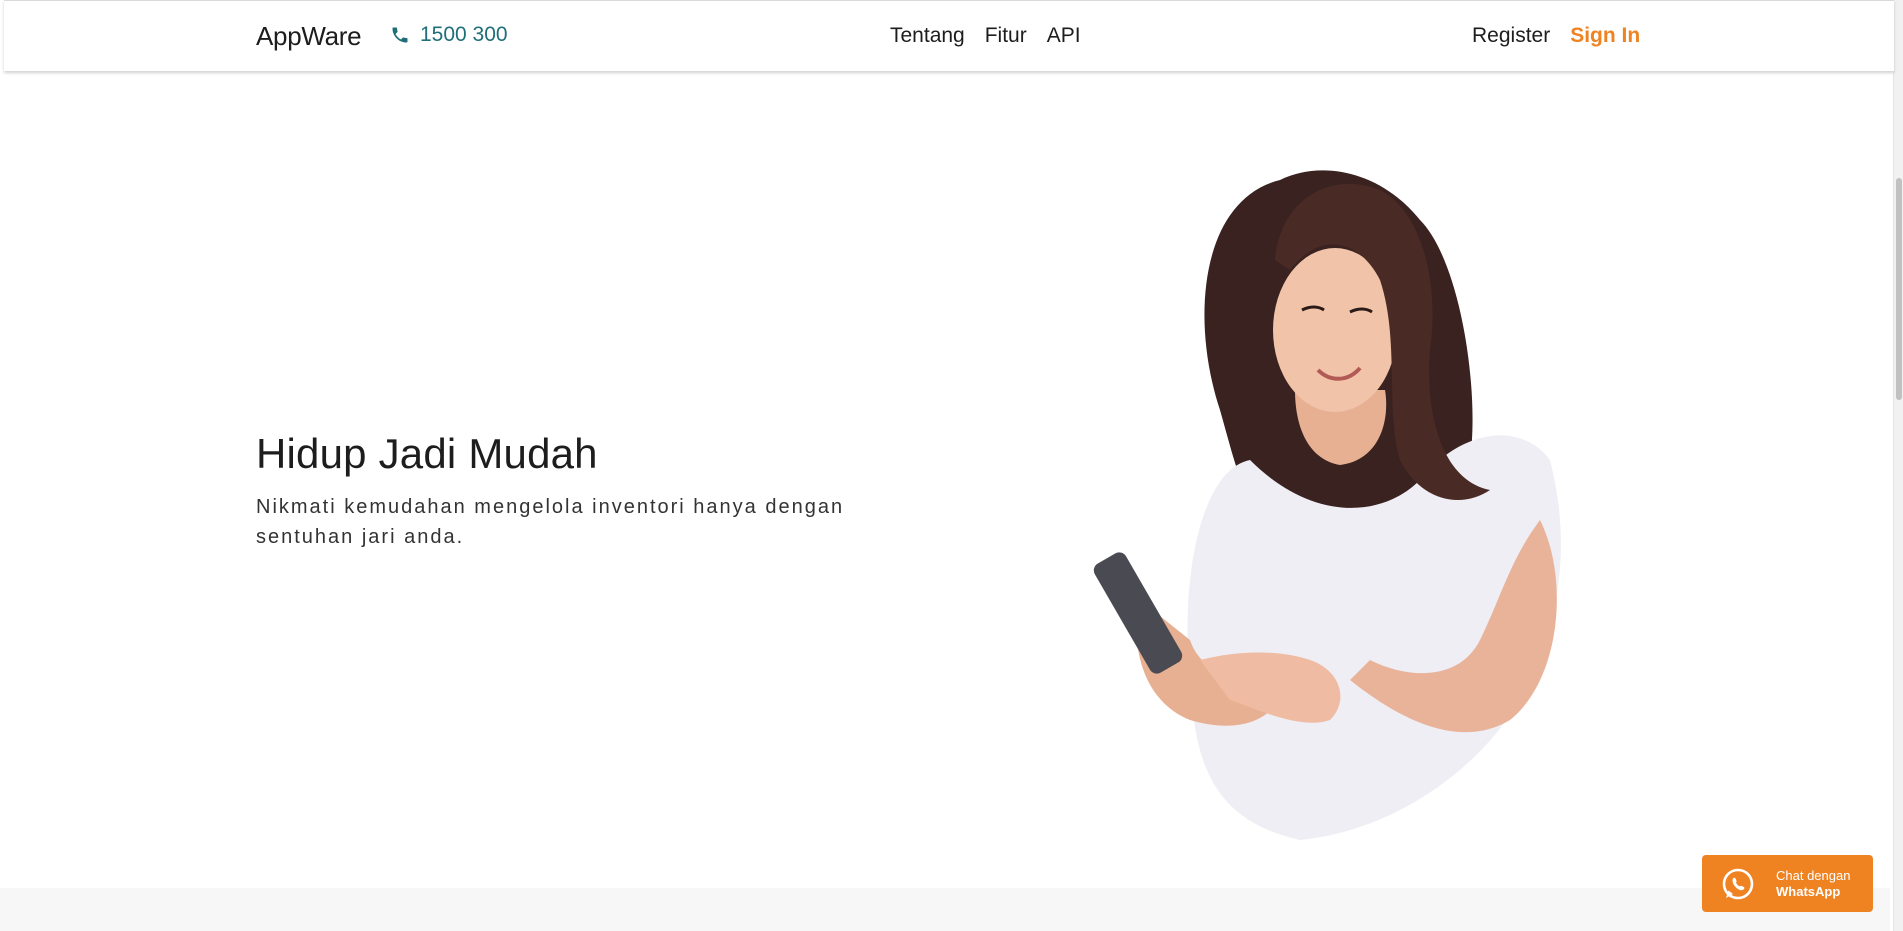 The height and width of the screenshot is (931, 1903). Describe the element at coordinates (464, 34) in the screenshot. I see `phone-number: 1500 300` at that location.